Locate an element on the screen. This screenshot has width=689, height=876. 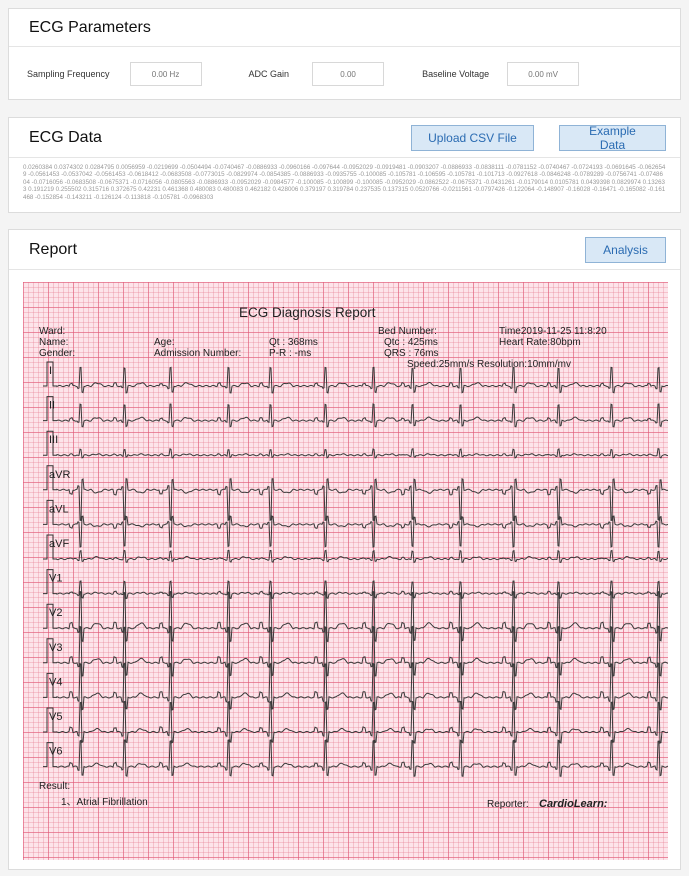
lead-v5-trace: V5 is located at coordinates (355, 722).